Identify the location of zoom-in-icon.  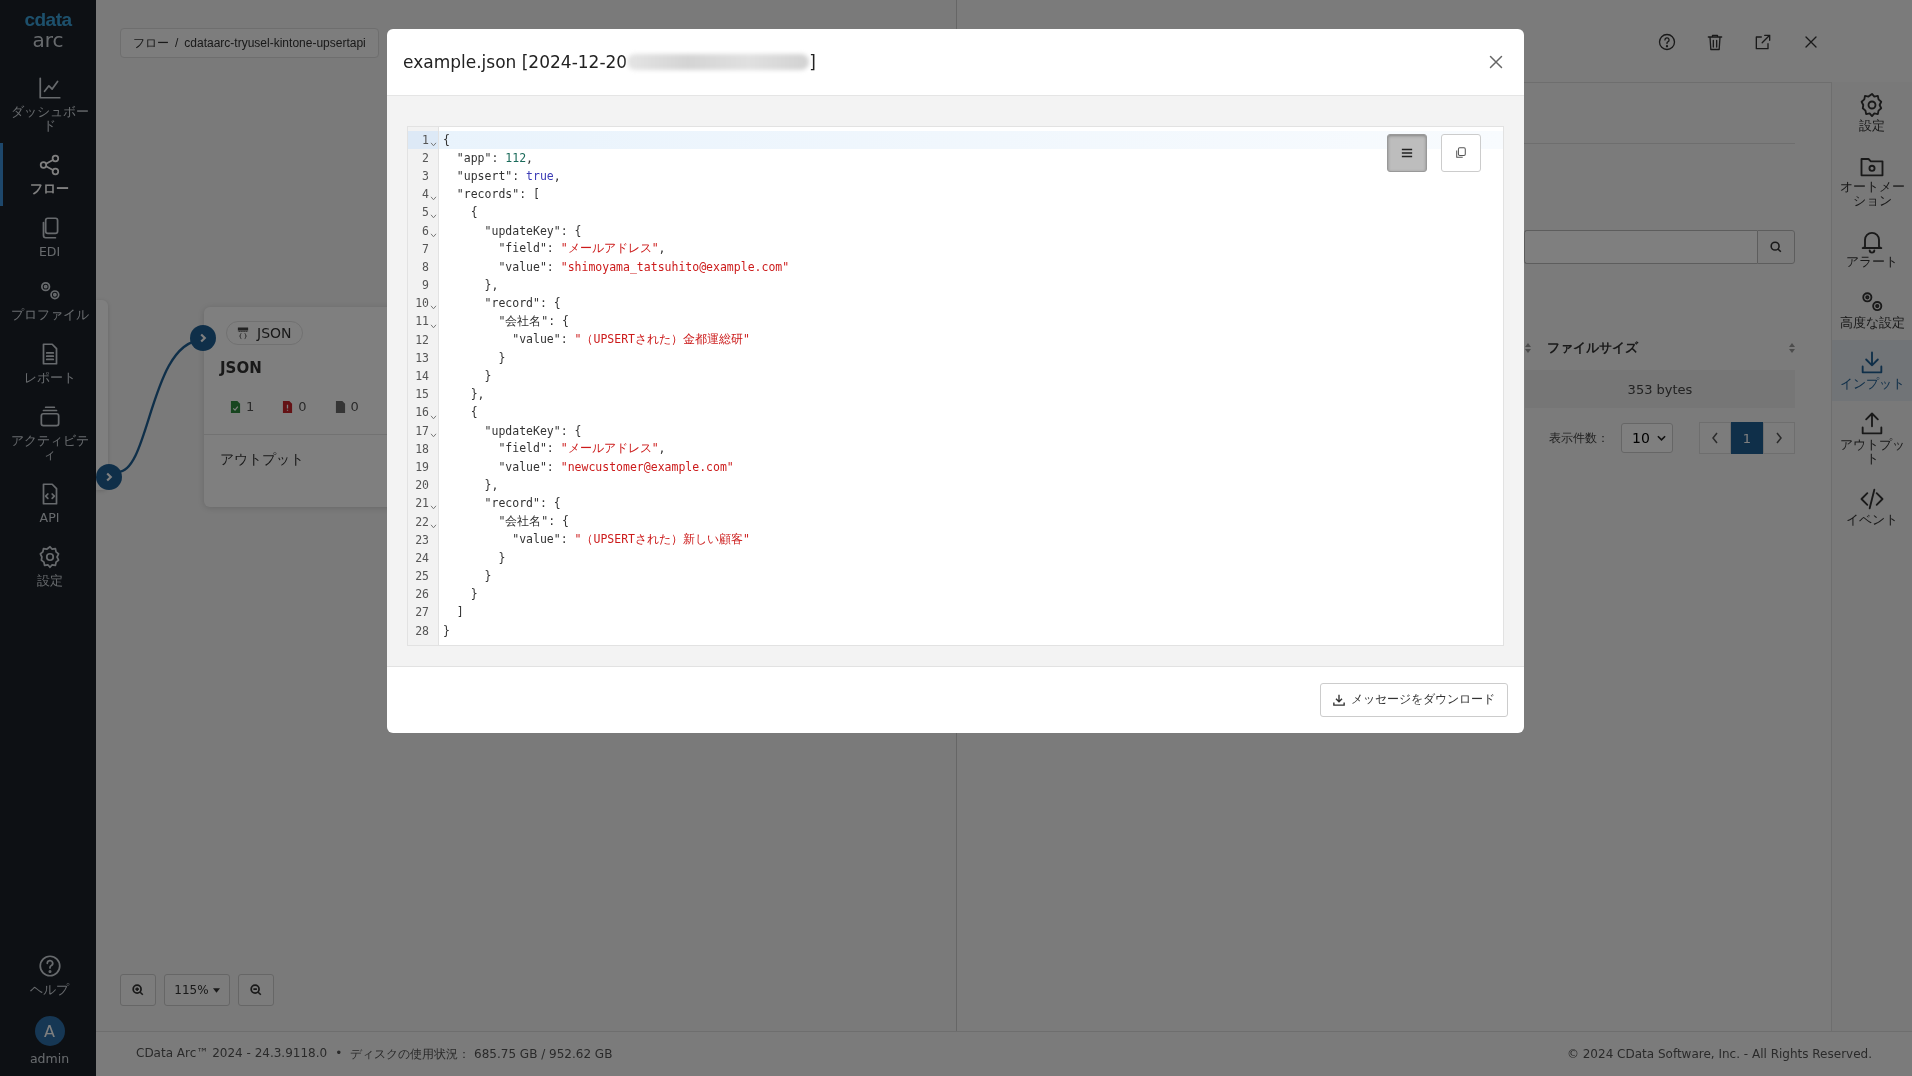
(138, 990).